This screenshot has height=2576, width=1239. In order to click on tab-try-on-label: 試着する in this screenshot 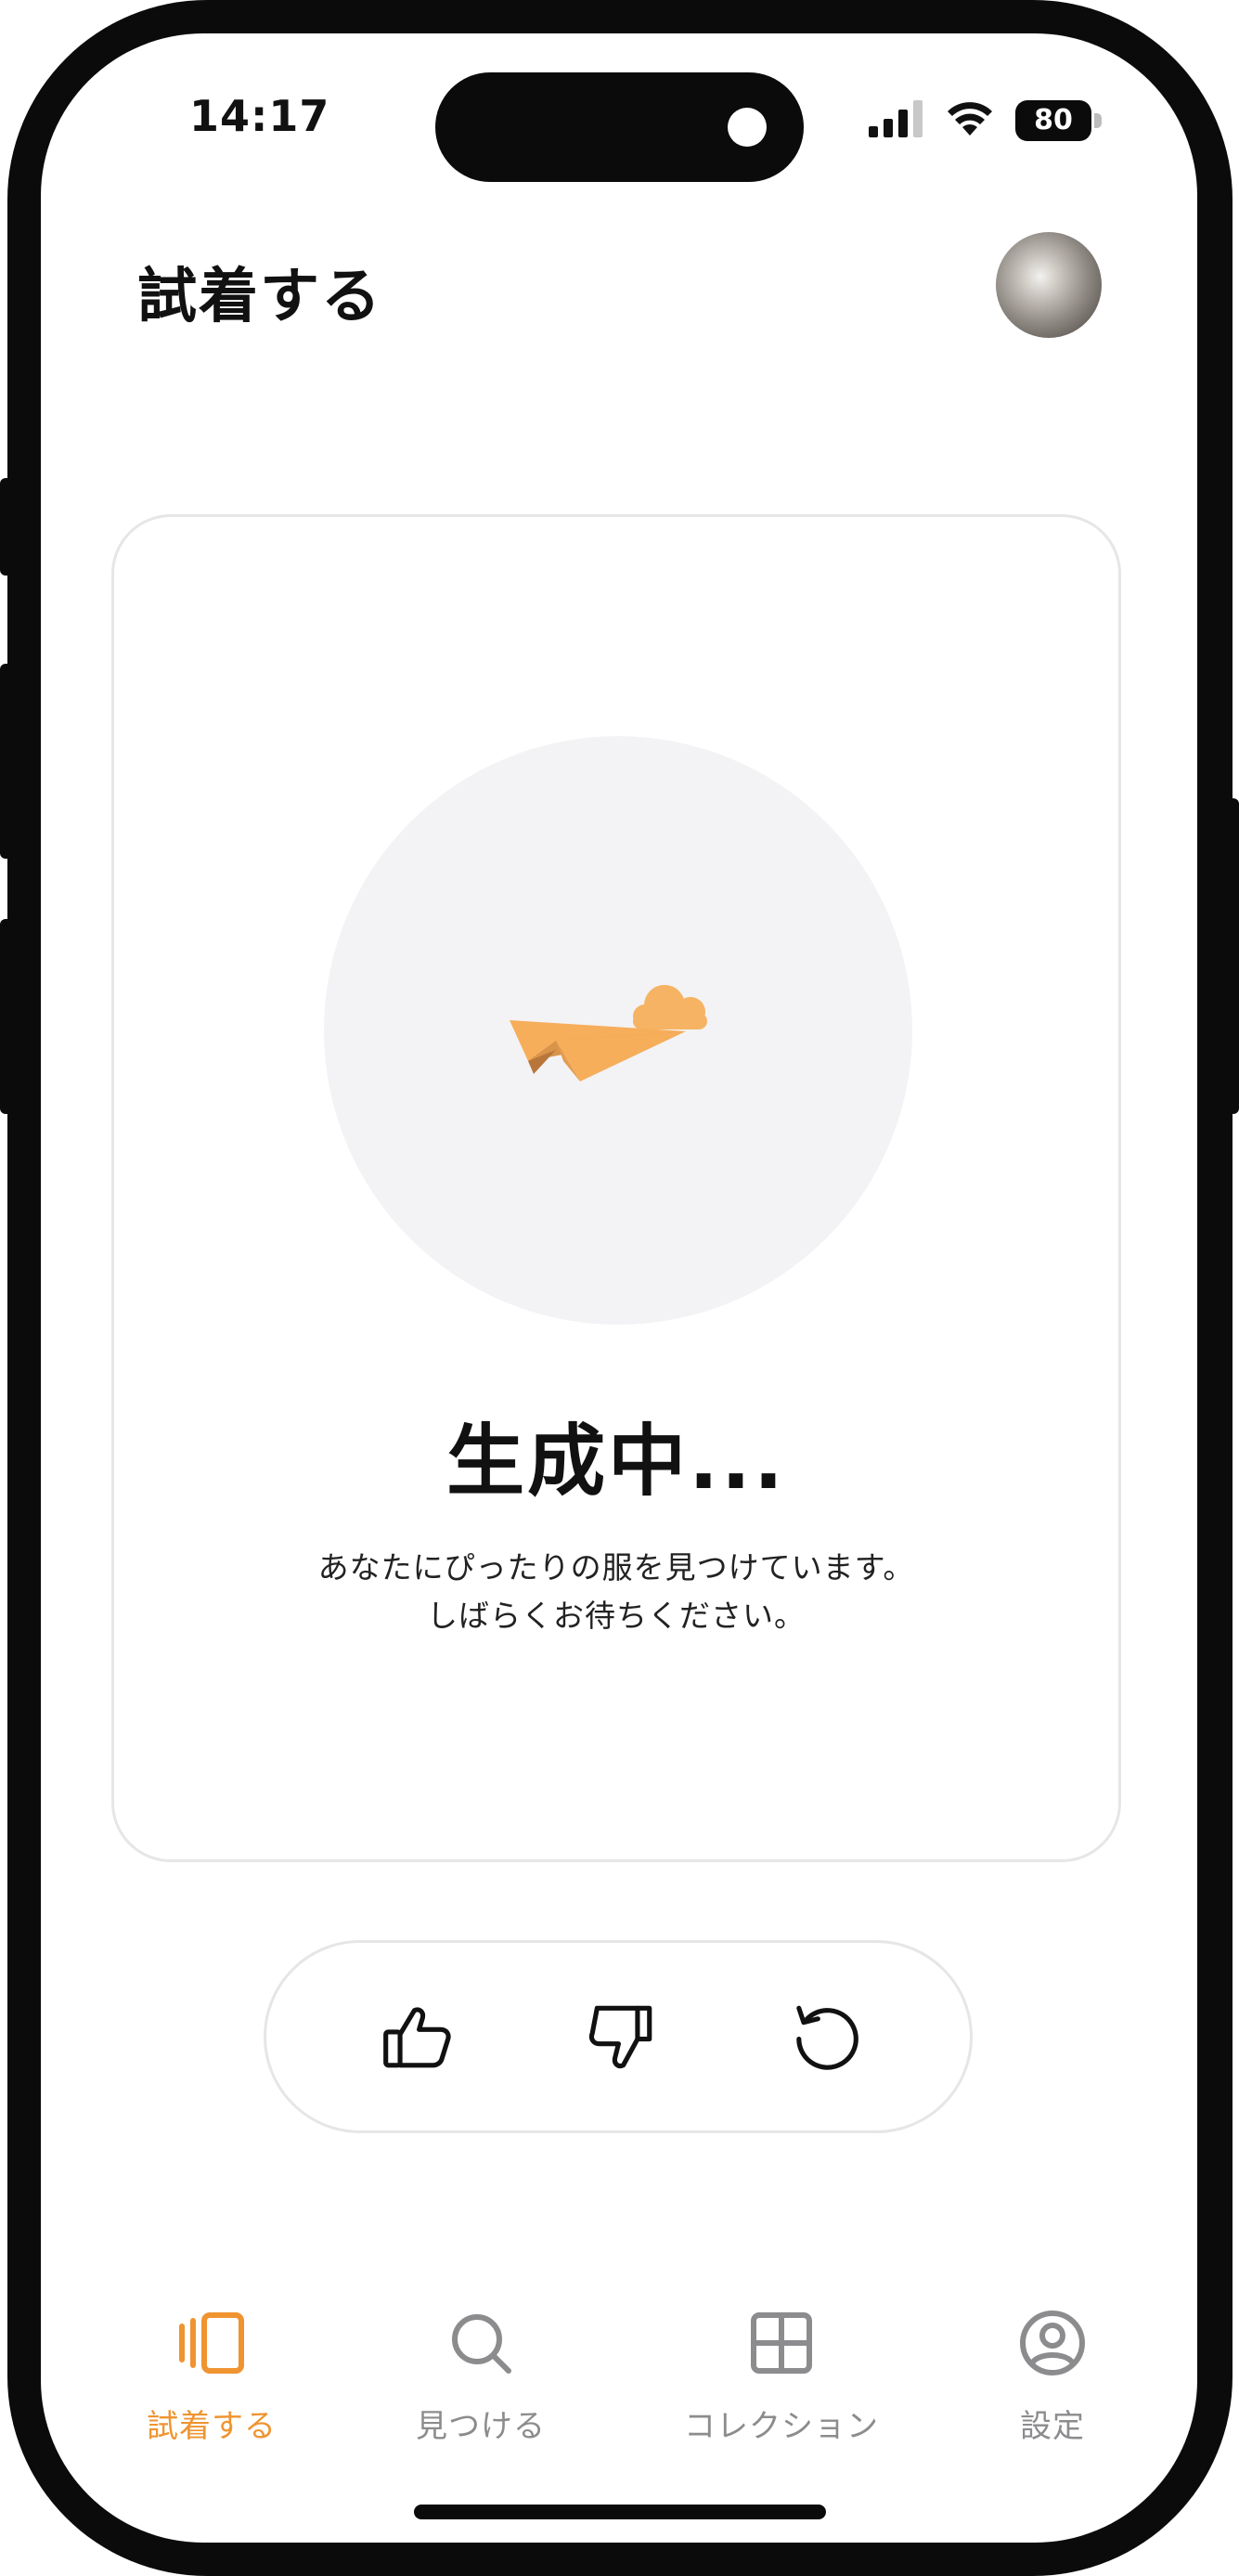, I will do `click(212, 2426)`.